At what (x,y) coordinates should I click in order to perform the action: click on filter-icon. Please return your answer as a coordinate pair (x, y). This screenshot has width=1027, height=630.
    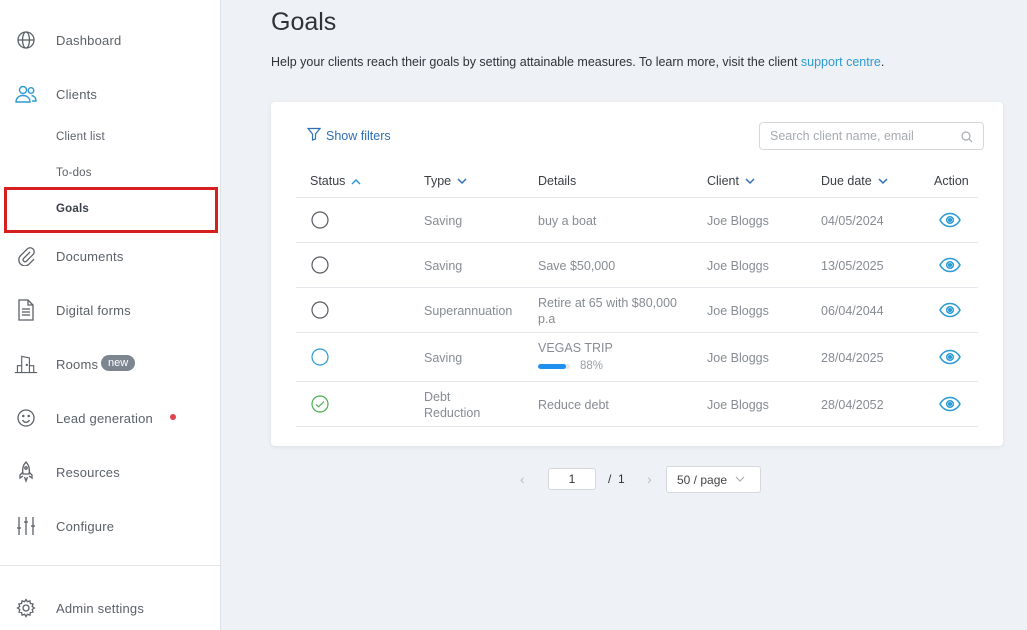
    Looking at the image, I should click on (314, 135).